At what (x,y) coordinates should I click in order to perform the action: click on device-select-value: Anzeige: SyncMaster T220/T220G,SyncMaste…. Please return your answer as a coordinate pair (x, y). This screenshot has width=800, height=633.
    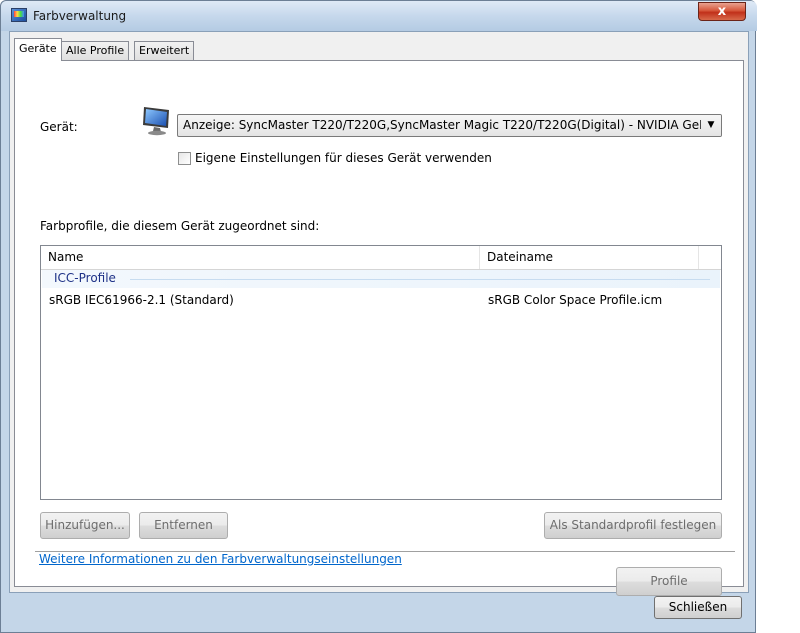
    Looking at the image, I should click on (448, 125).